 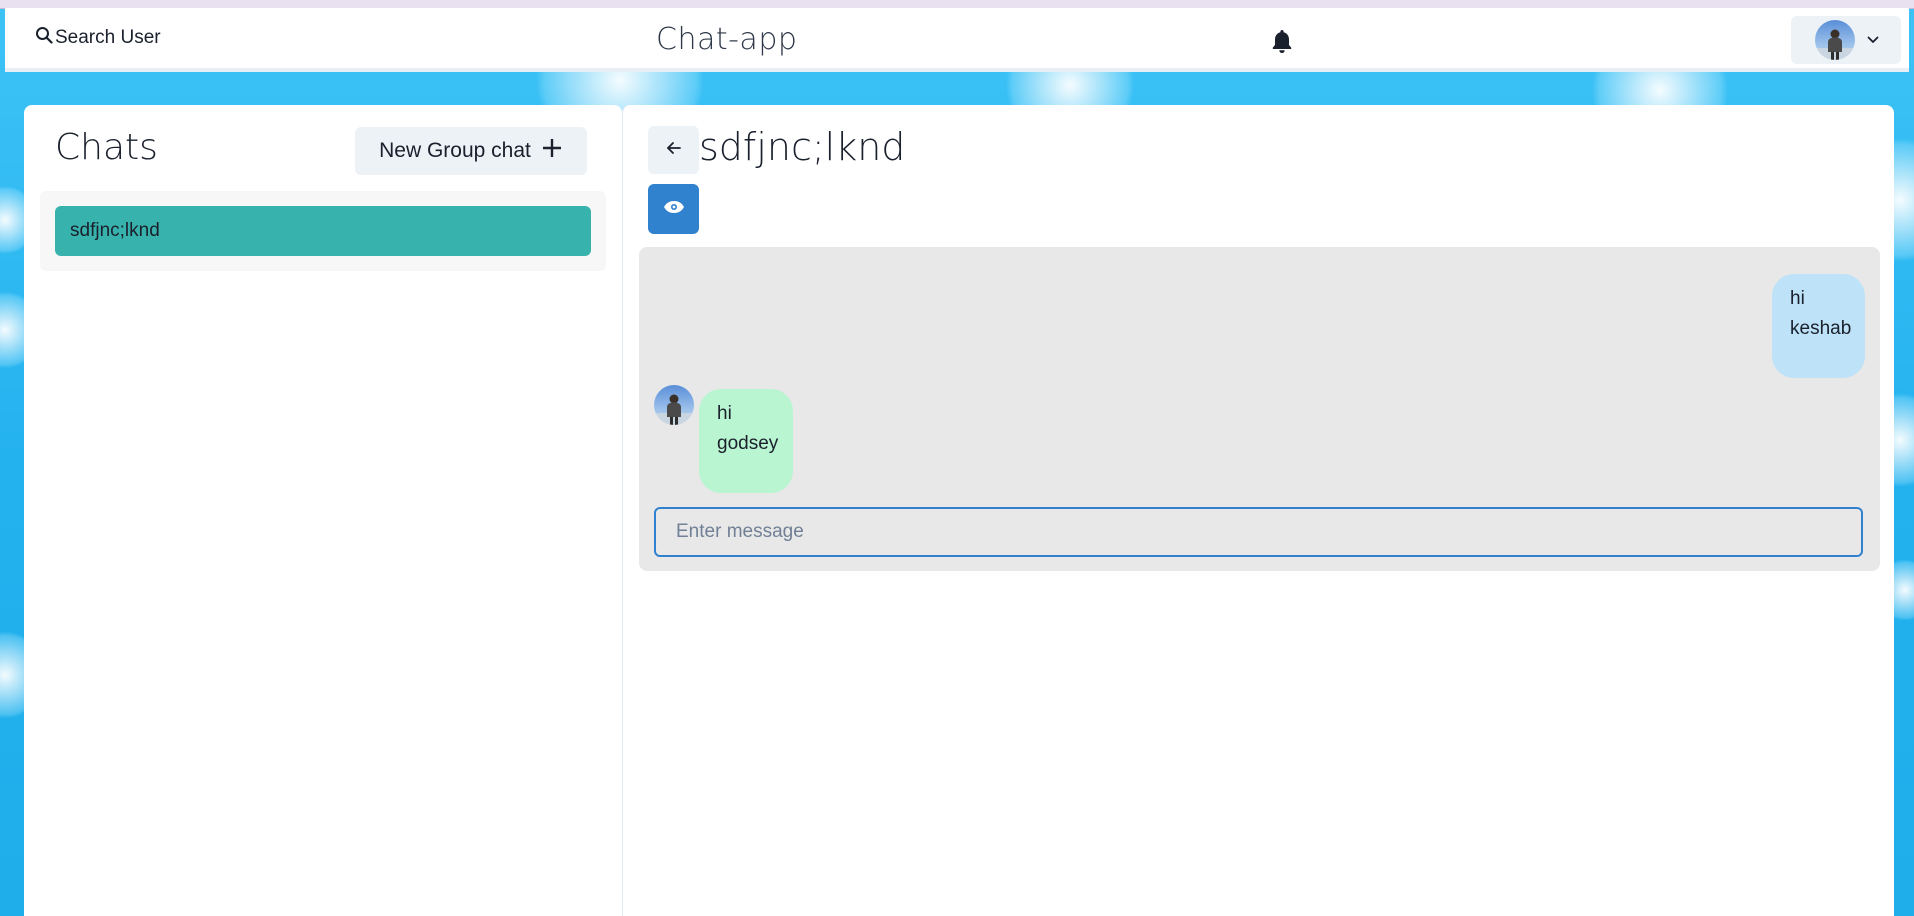 What do you see at coordinates (957, 40) in the screenshot?
I see `top-header: Search User Chat-app` at bounding box center [957, 40].